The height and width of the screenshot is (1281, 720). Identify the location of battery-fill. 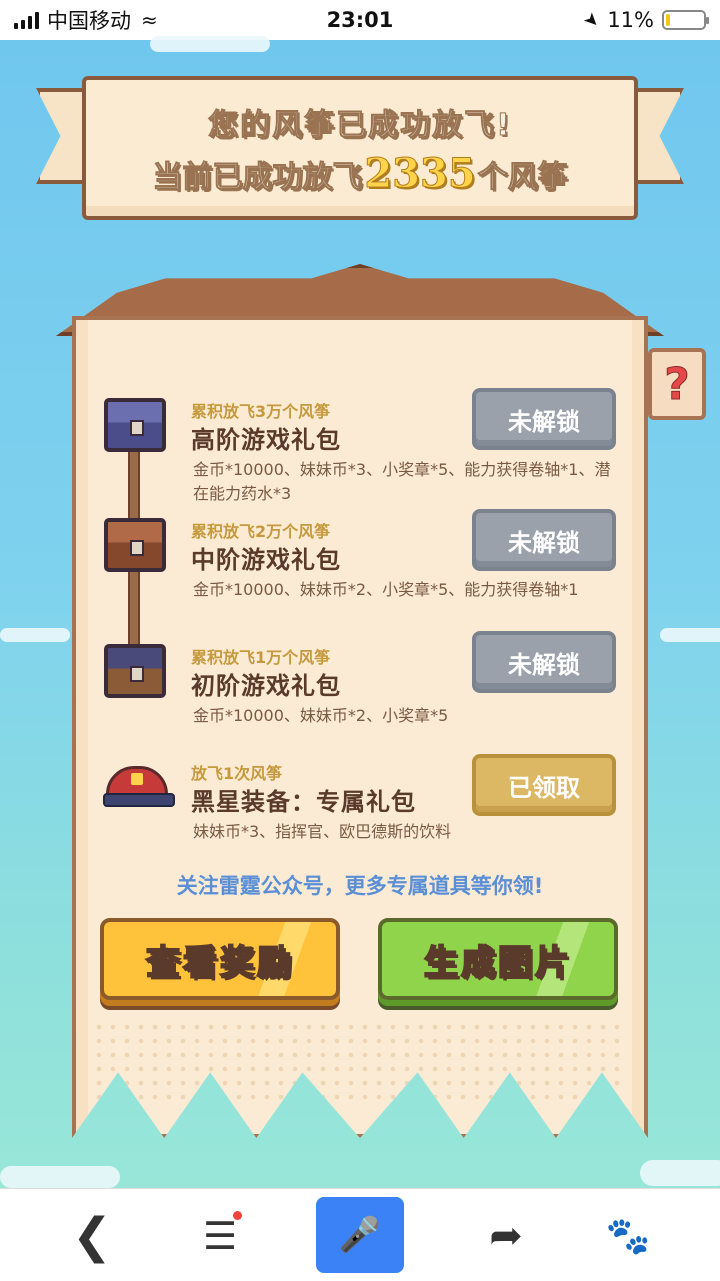
(668, 20).